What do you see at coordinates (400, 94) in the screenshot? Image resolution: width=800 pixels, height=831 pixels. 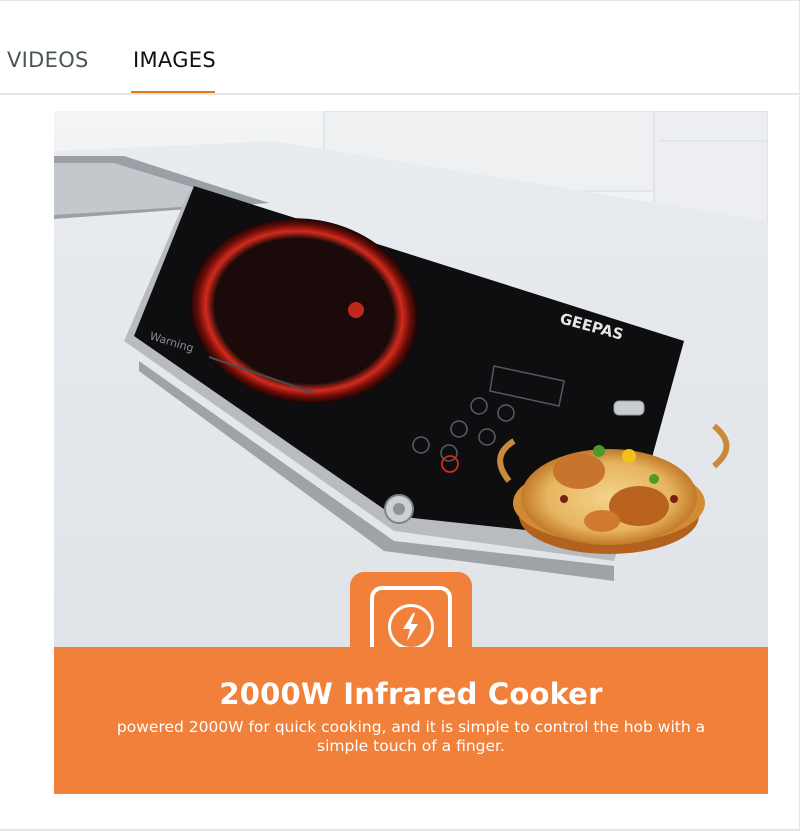 I see `tabs-divider` at bounding box center [400, 94].